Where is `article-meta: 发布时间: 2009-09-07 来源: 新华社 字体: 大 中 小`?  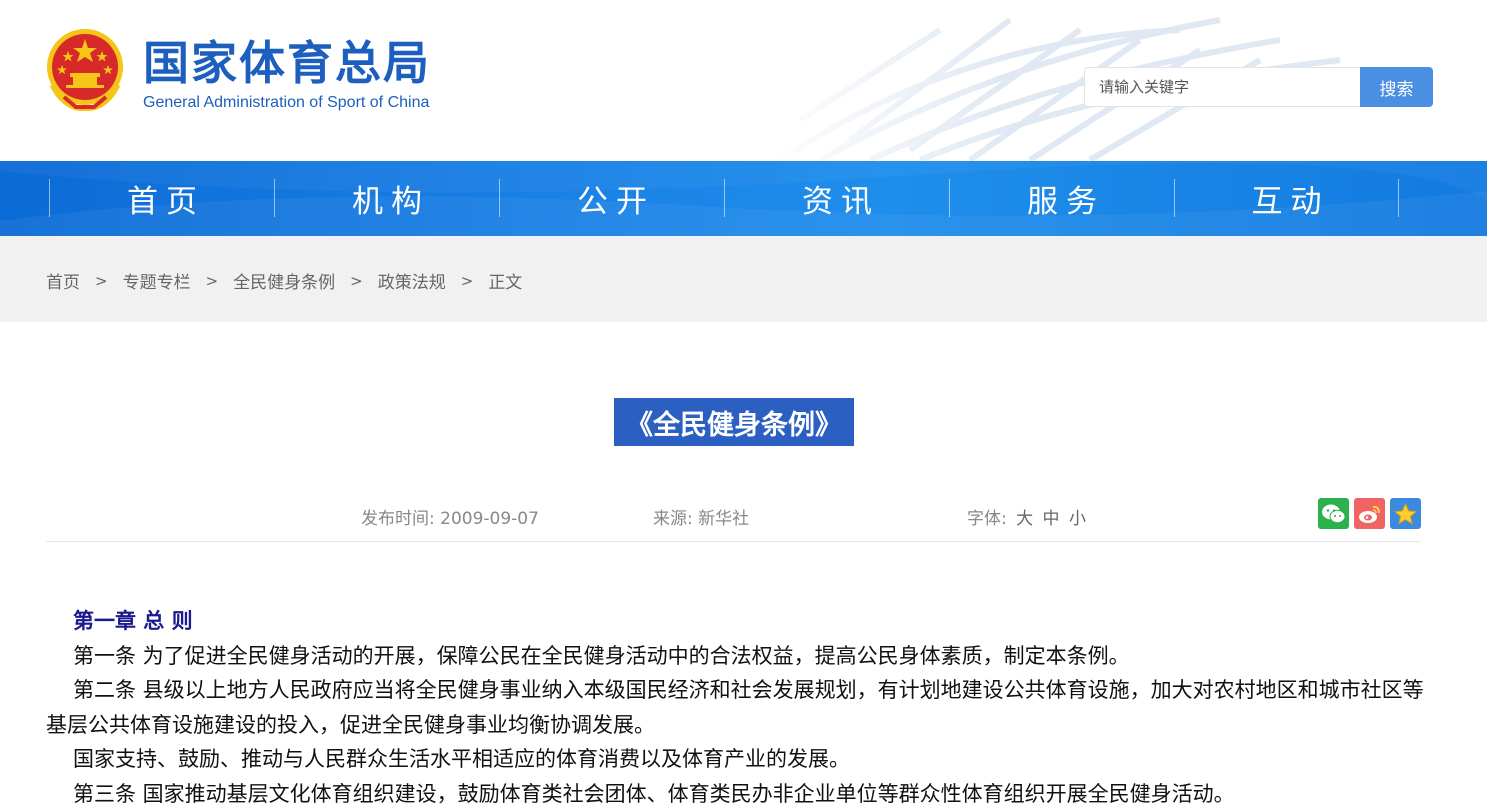 article-meta: 发布时间: 2009-09-07 来源: 新华社 字体: 大 中 小 is located at coordinates (733, 520).